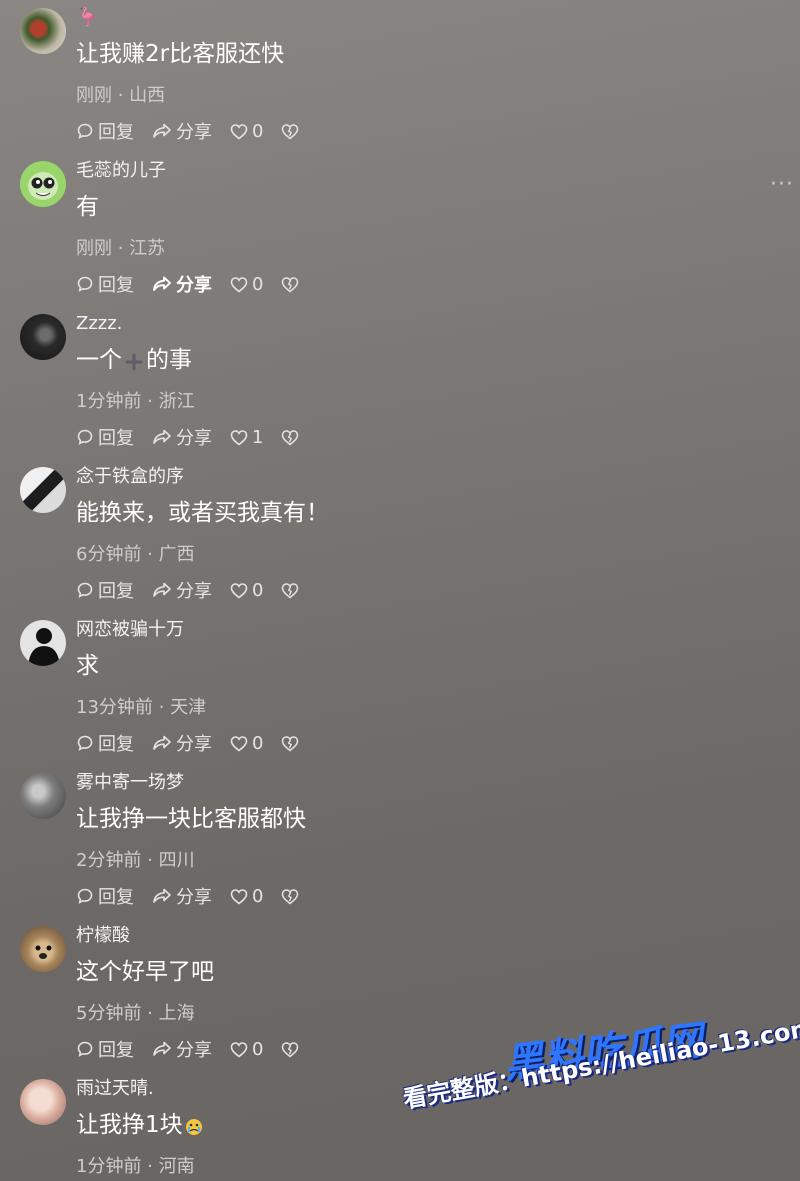 This screenshot has width=800, height=1181. I want to click on comment-meta: 刚刚 · 山西, so click(121, 95).